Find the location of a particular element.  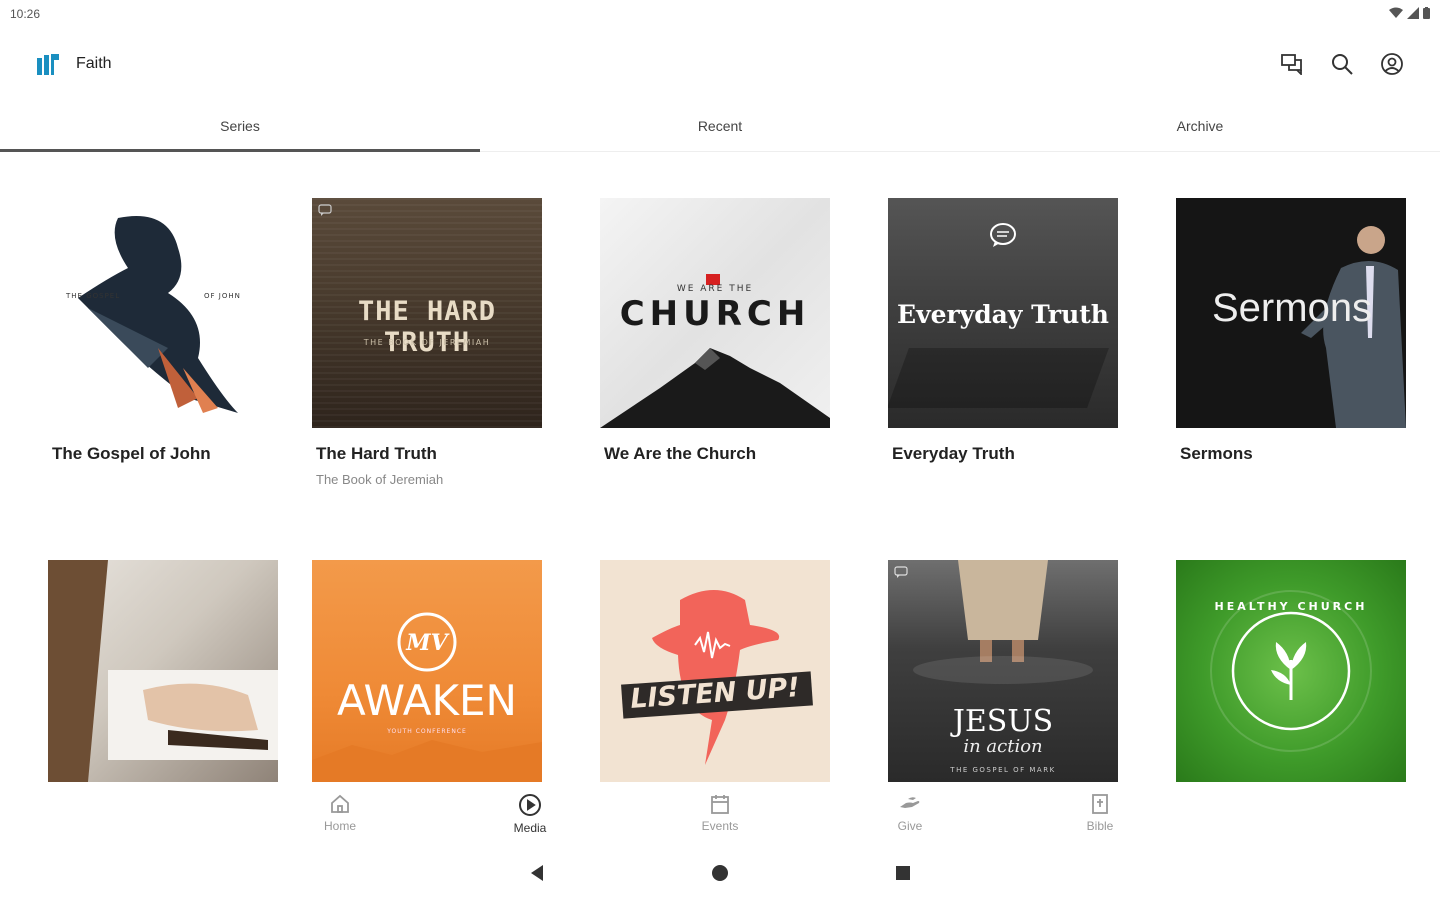

art-kicker: WE ARE THE is located at coordinates (715, 289).